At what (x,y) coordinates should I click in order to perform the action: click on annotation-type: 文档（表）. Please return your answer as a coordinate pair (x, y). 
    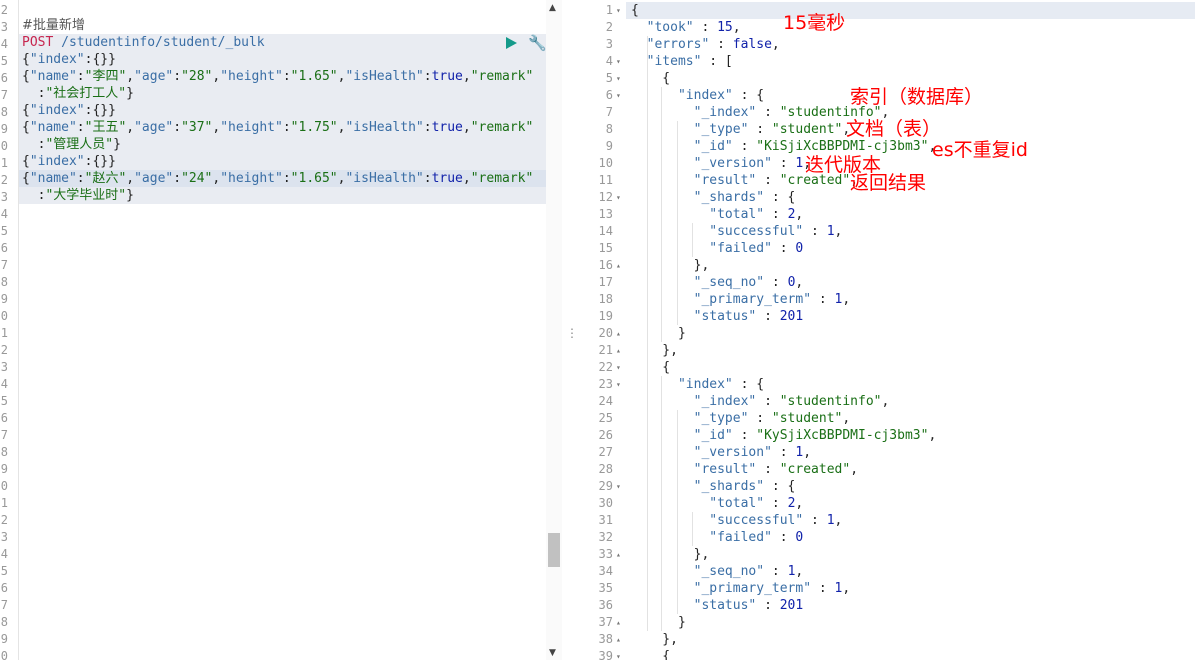
    Looking at the image, I should click on (894, 129).